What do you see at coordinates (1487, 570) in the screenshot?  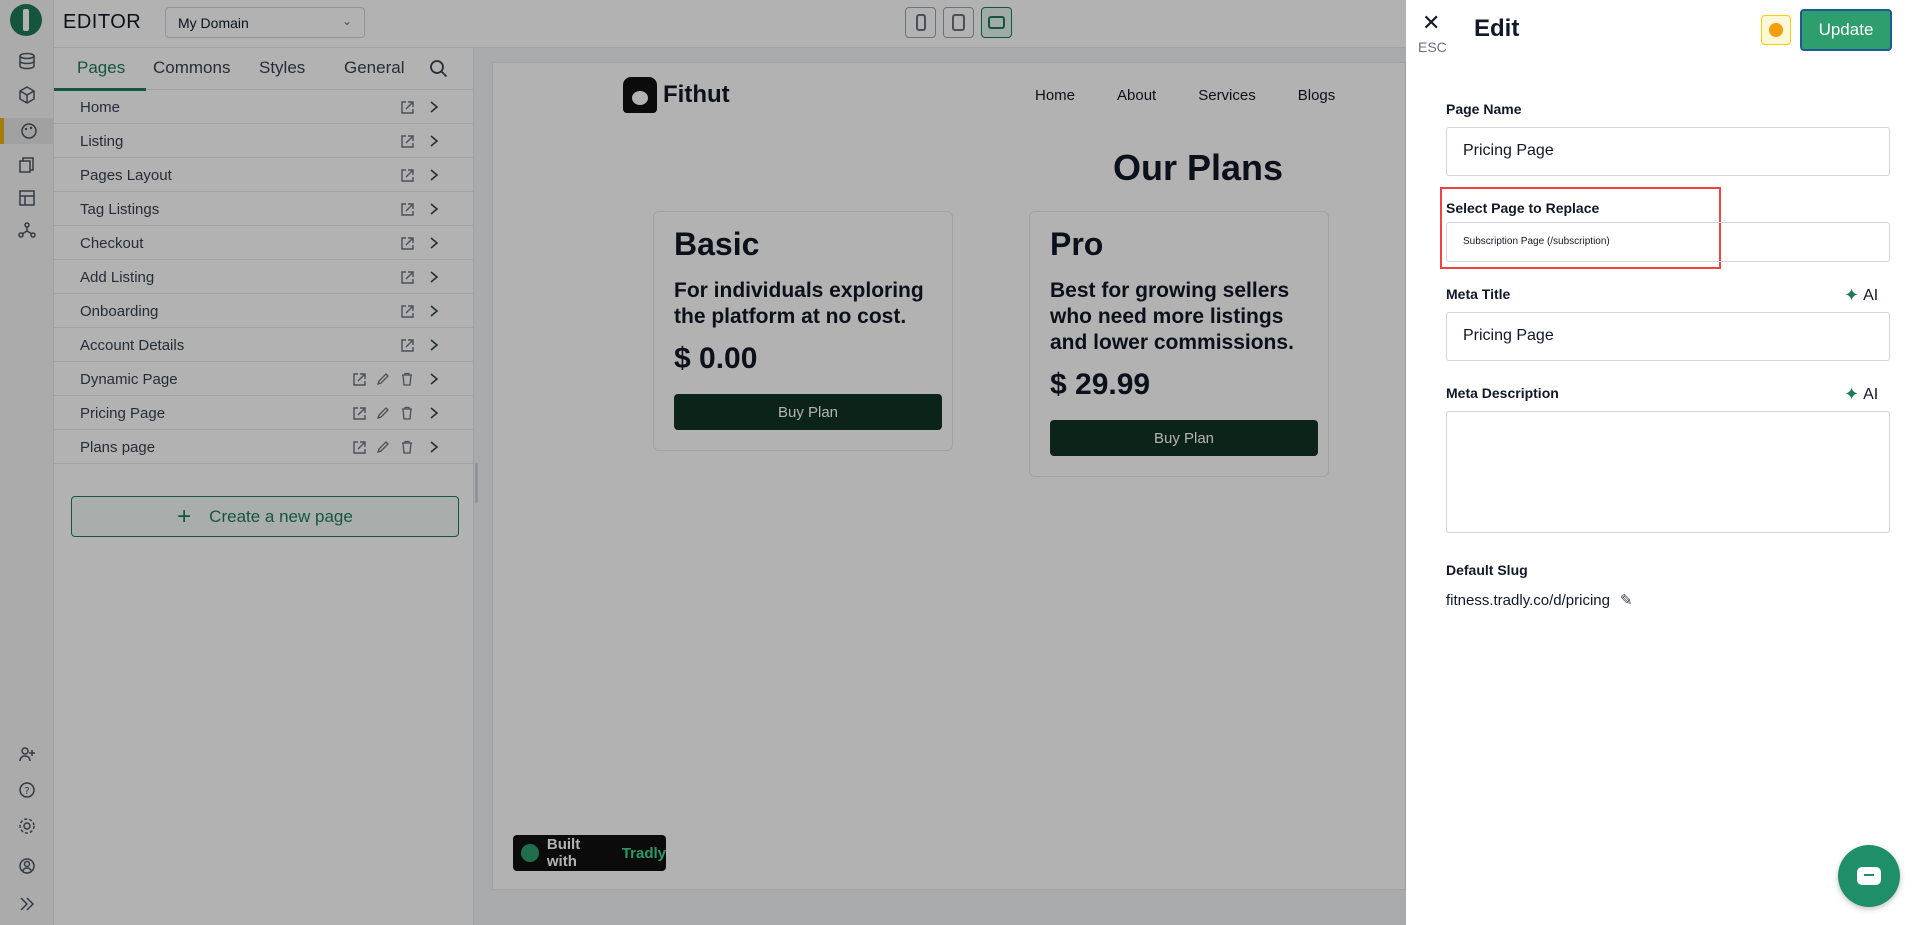 I see `default-slug-label: Default Slug` at bounding box center [1487, 570].